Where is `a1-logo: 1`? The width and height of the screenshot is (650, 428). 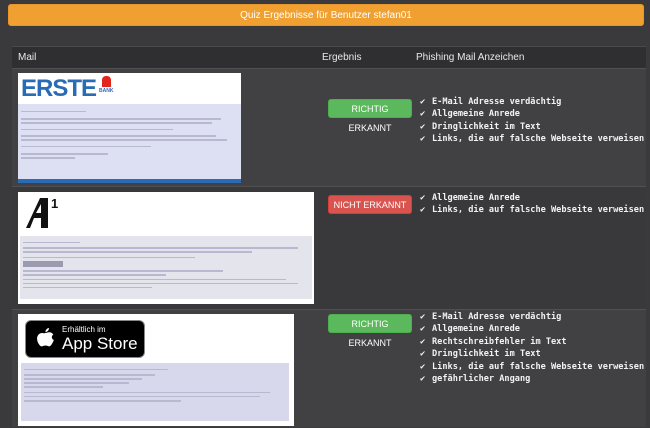 a1-logo: 1 is located at coordinates (45, 212).